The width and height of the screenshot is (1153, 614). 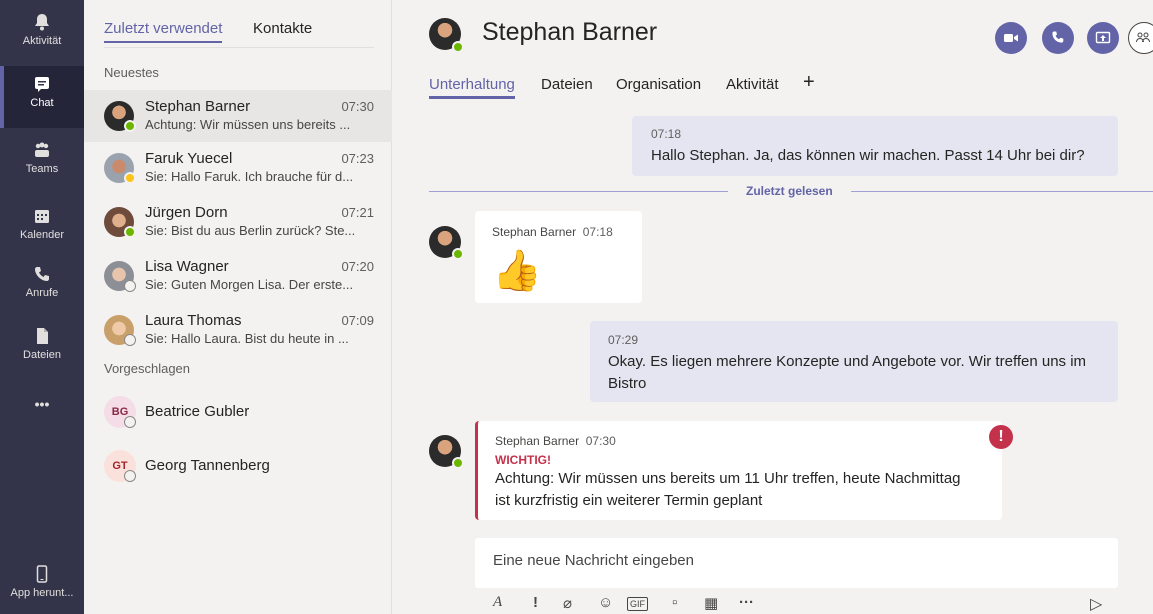 What do you see at coordinates (517, 271) in the screenshot?
I see `thumbs-up-emoji: 👍` at bounding box center [517, 271].